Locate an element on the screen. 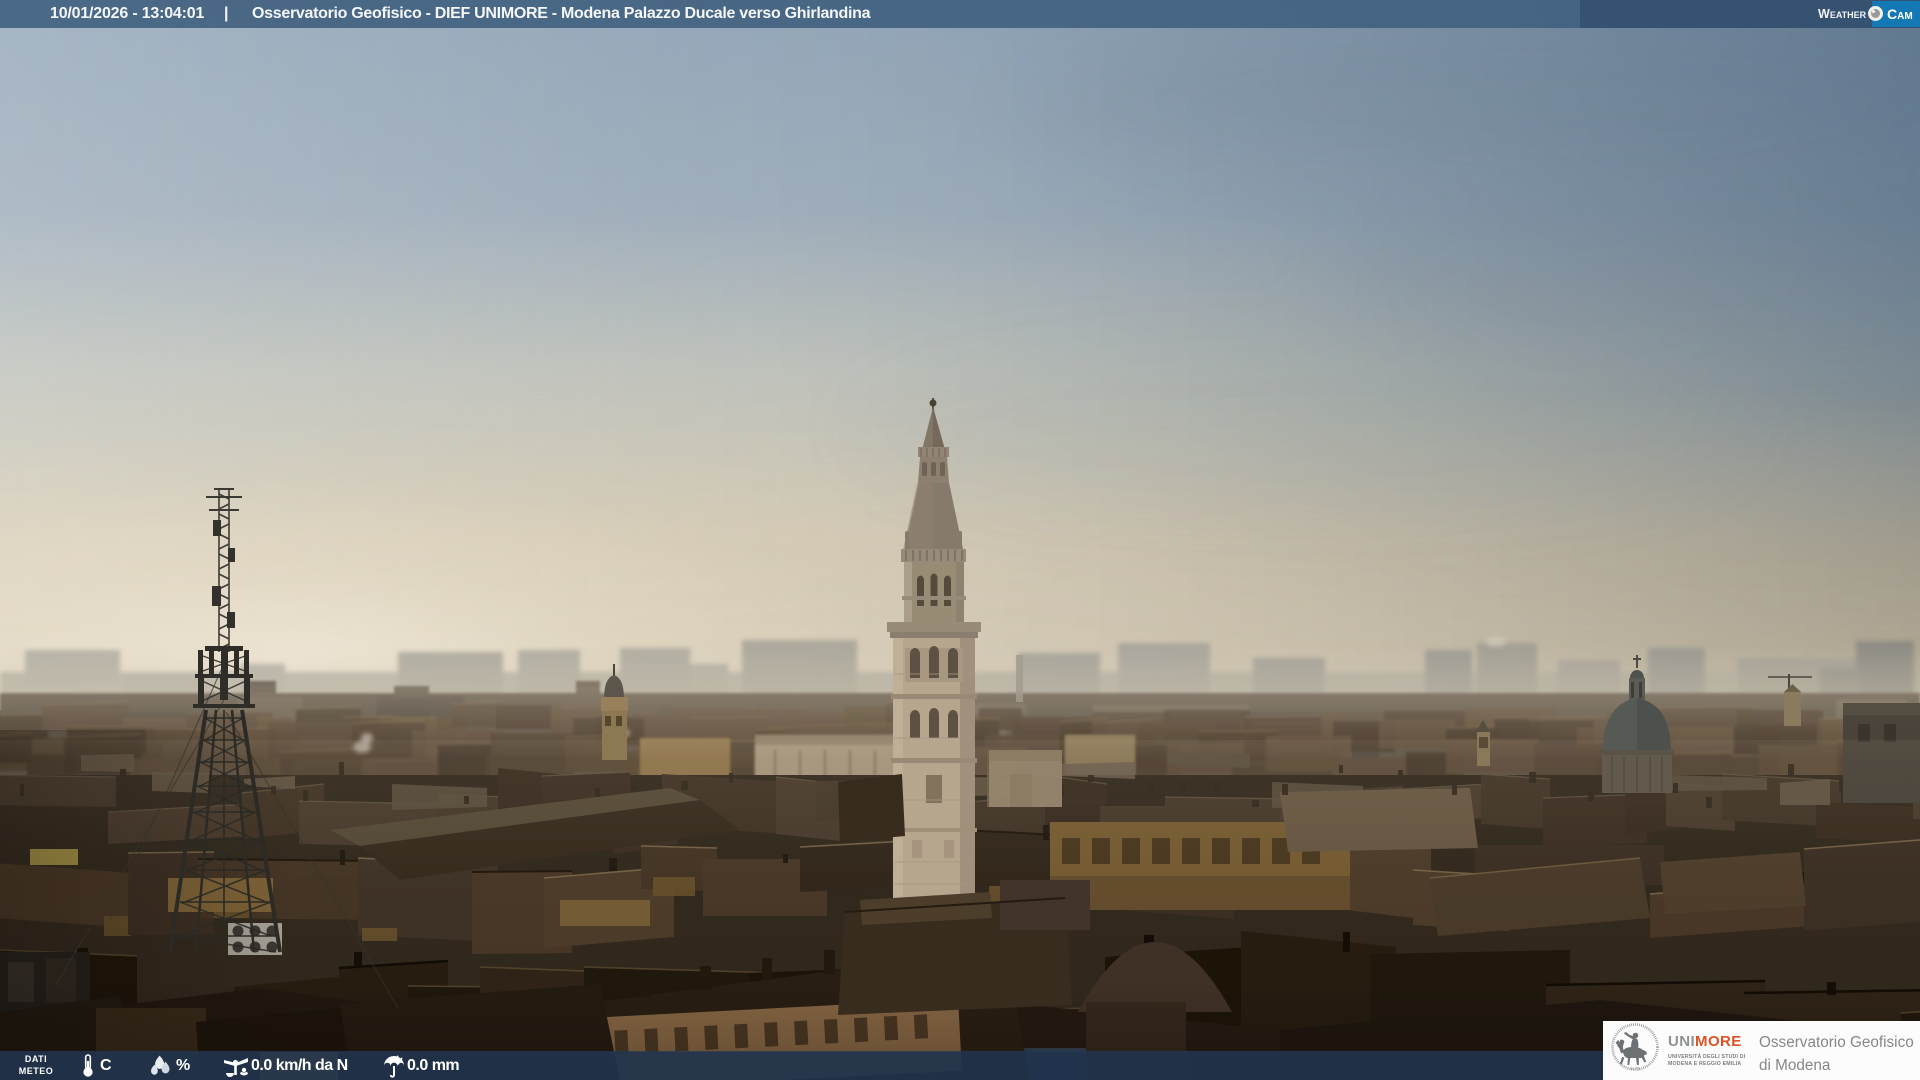  svg-text: 1175 is located at coordinates (1635, 1068).